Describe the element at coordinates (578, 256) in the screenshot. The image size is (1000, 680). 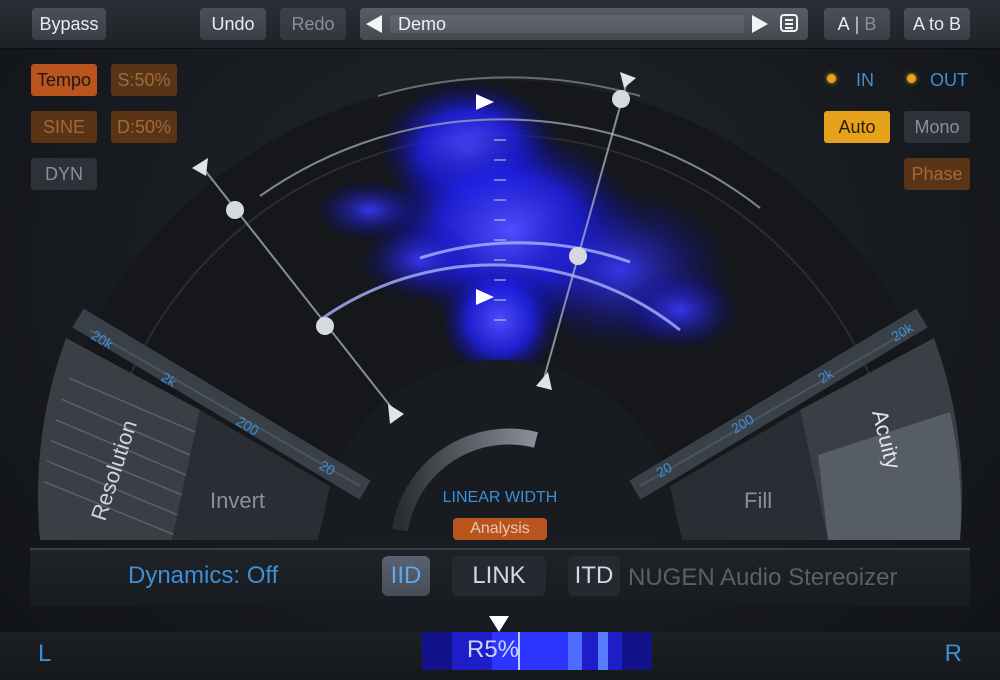
I see `right-lower-handle` at that location.